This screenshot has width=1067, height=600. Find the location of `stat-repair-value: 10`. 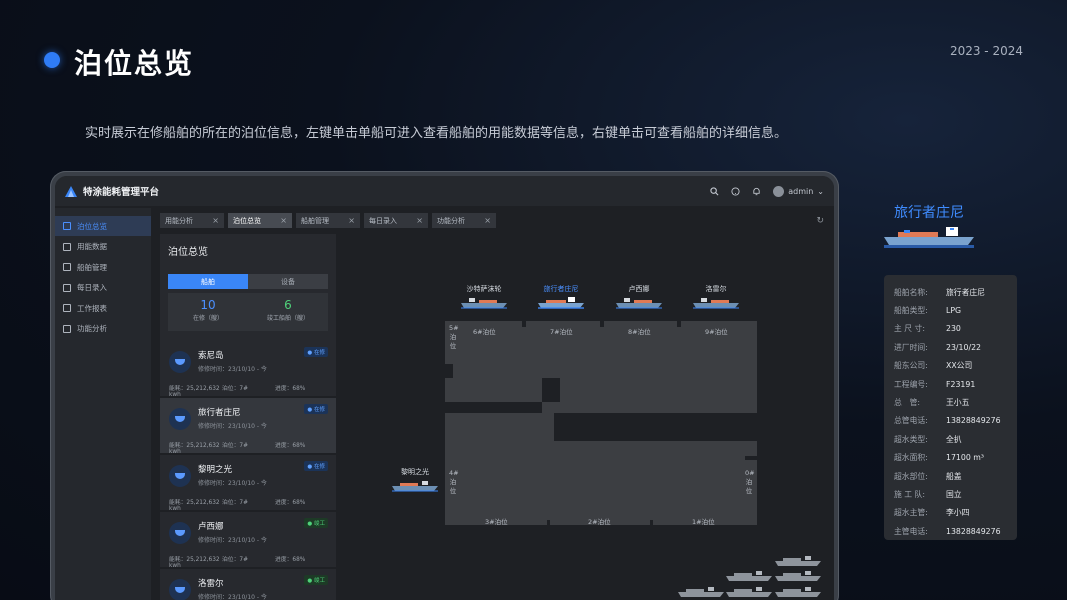

stat-repair-value: 10 is located at coordinates (208, 305).